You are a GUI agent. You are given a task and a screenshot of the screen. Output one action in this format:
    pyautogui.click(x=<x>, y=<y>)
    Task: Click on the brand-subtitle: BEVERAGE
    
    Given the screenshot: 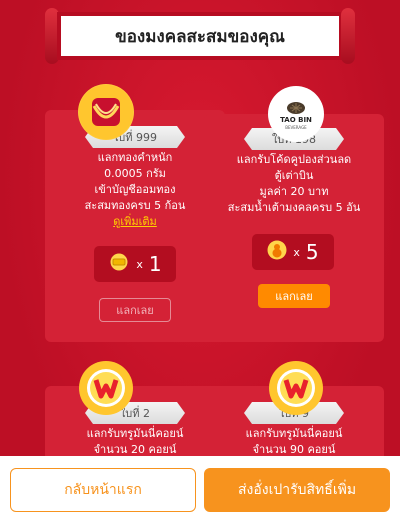 What is the action you would take?
    pyautogui.click(x=296, y=127)
    